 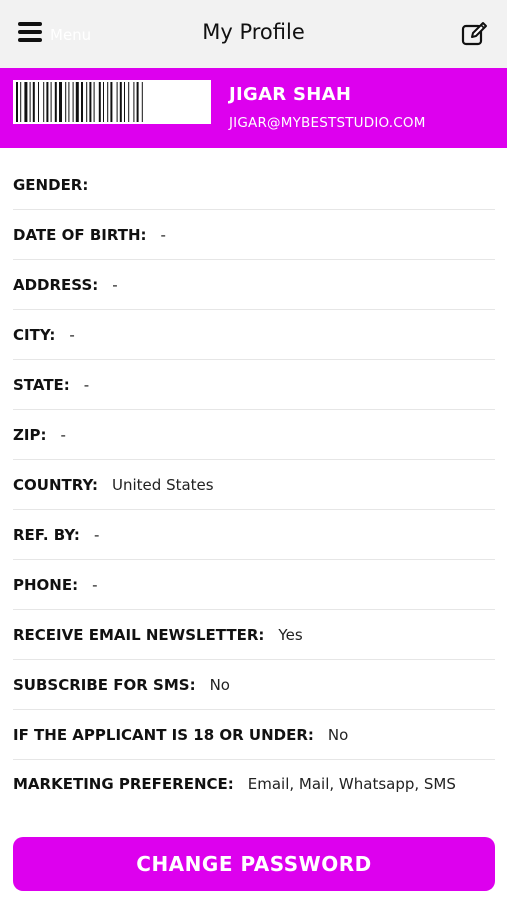 What do you see at coordinates (41, 384) in the screenshot?
I see `field-label: STATE:` at bounding box center [41, 384].